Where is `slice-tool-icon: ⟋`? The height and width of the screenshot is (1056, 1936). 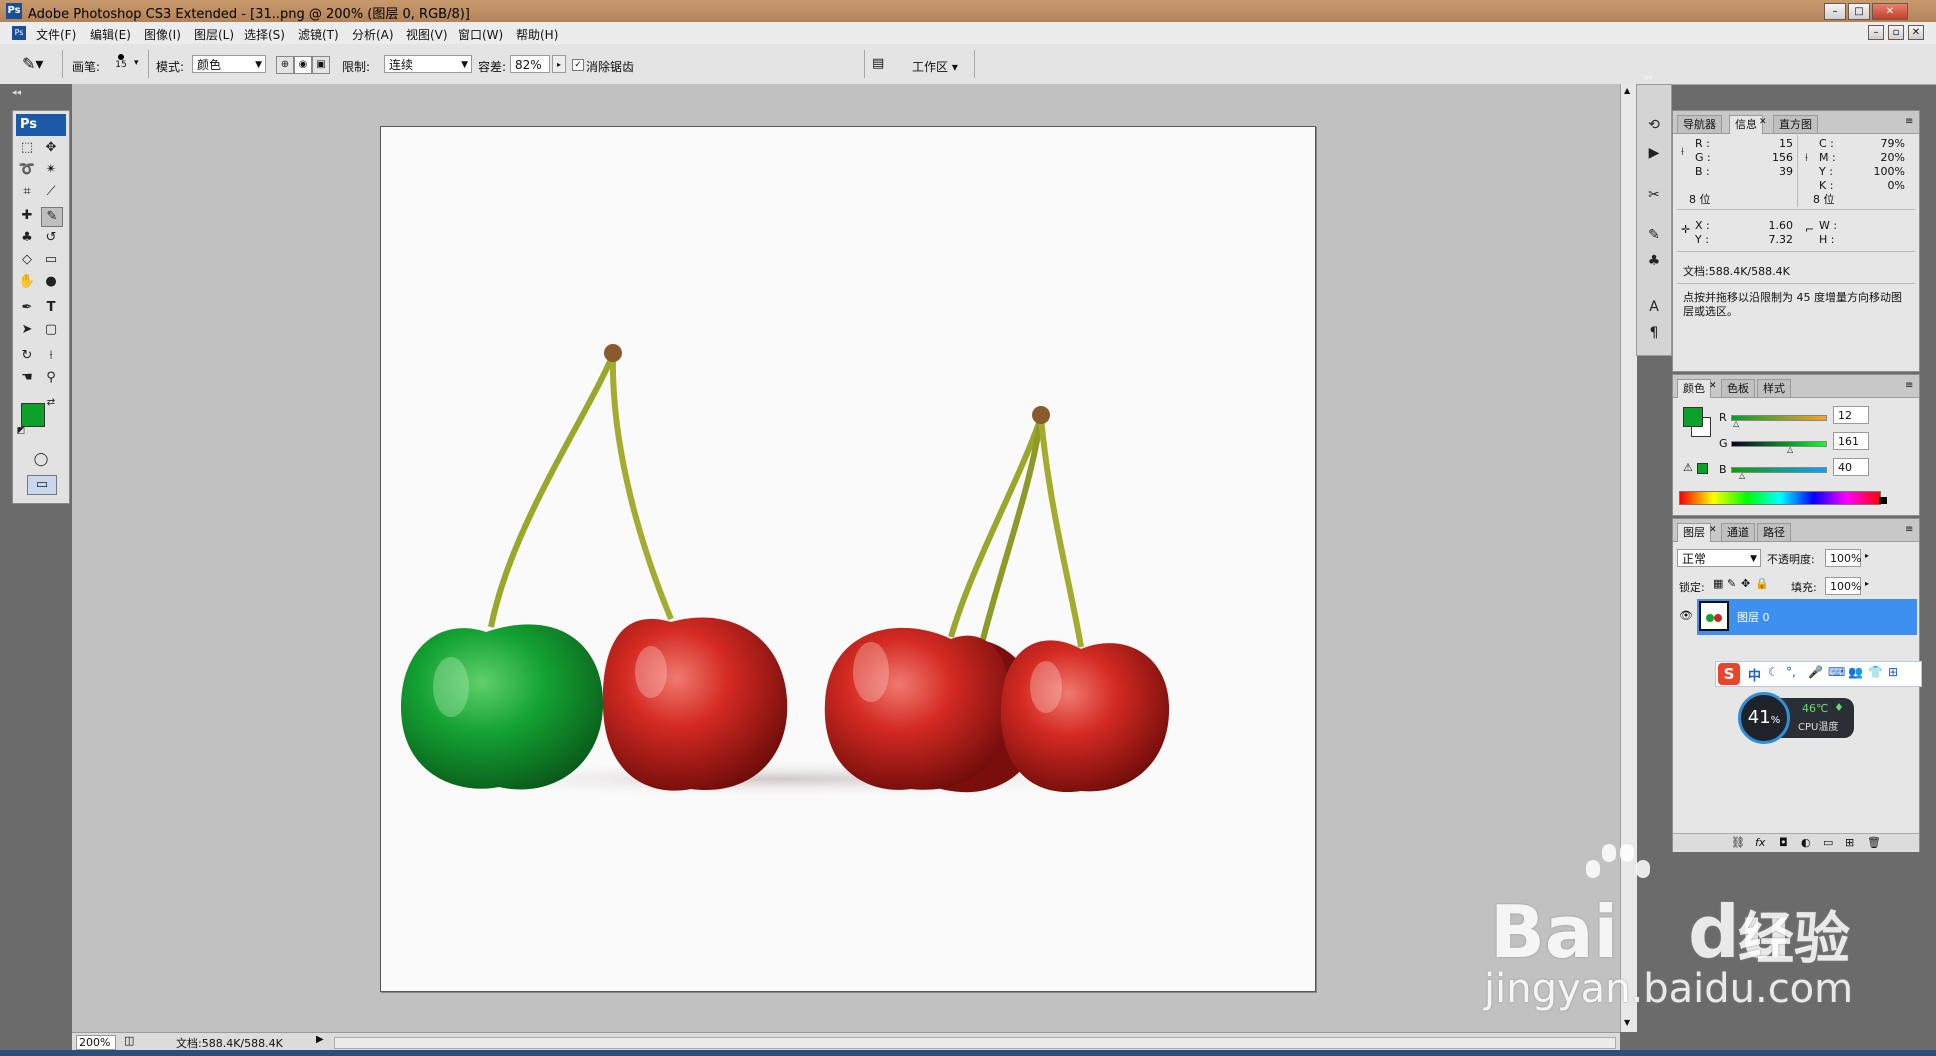 slice-tool-icon: ⟋ is located at coordinates (51, 192).